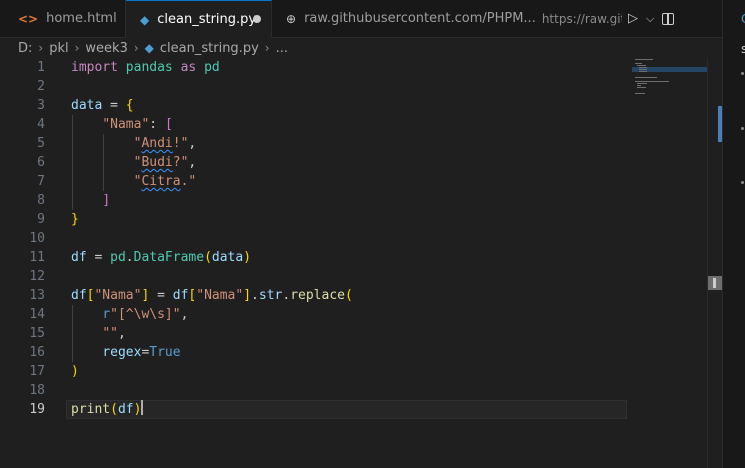  Describe the element at coordinates (37, 276) in the screenshot. I see `line-number: 12` at that location.